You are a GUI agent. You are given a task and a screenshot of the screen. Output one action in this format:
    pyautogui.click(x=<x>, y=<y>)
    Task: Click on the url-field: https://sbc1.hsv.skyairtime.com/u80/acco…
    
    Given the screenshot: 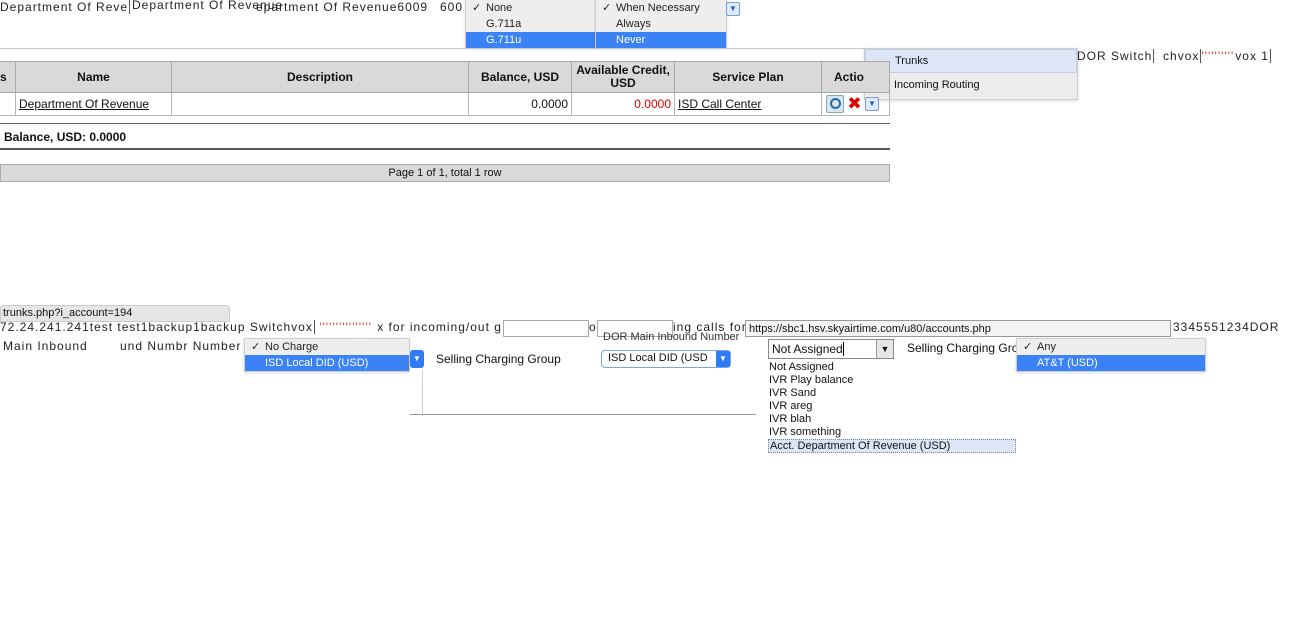 What is the action you would take?
    pyautogui.click(x=958, y=328)
    